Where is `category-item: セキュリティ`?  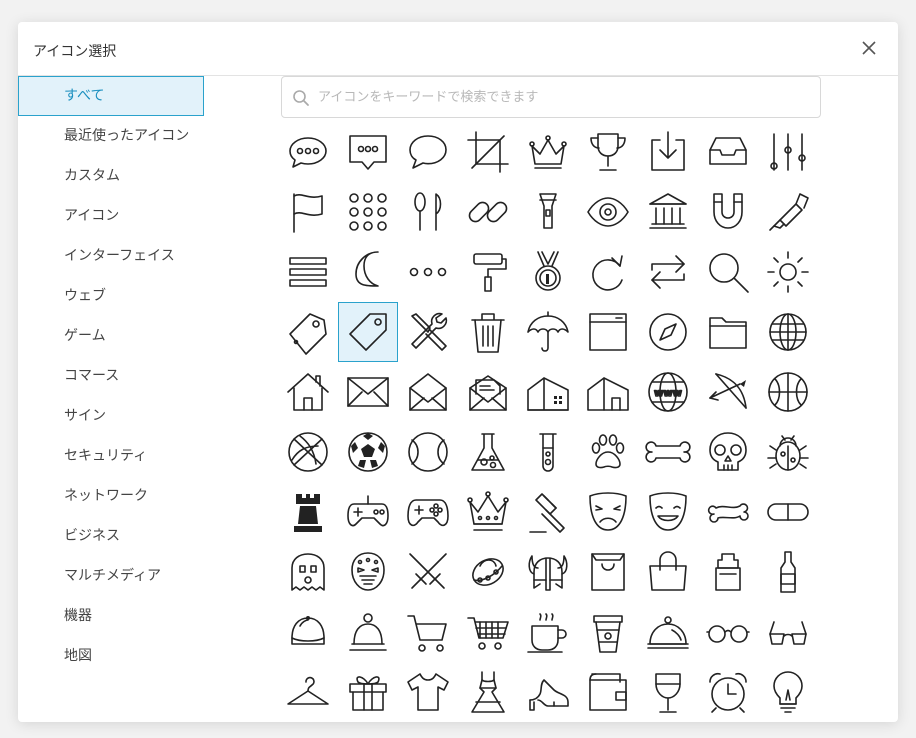 category-item: セキュリティ is located at coordinates (111, 456).